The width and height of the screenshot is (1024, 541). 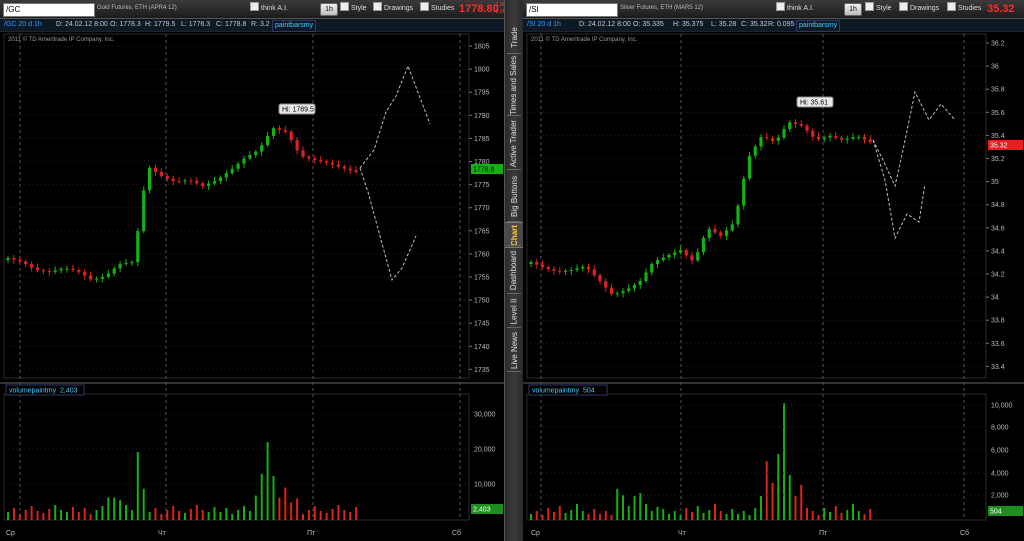 I want to click on side-tab-level-ii: Level II, so click(x=514, y=311).